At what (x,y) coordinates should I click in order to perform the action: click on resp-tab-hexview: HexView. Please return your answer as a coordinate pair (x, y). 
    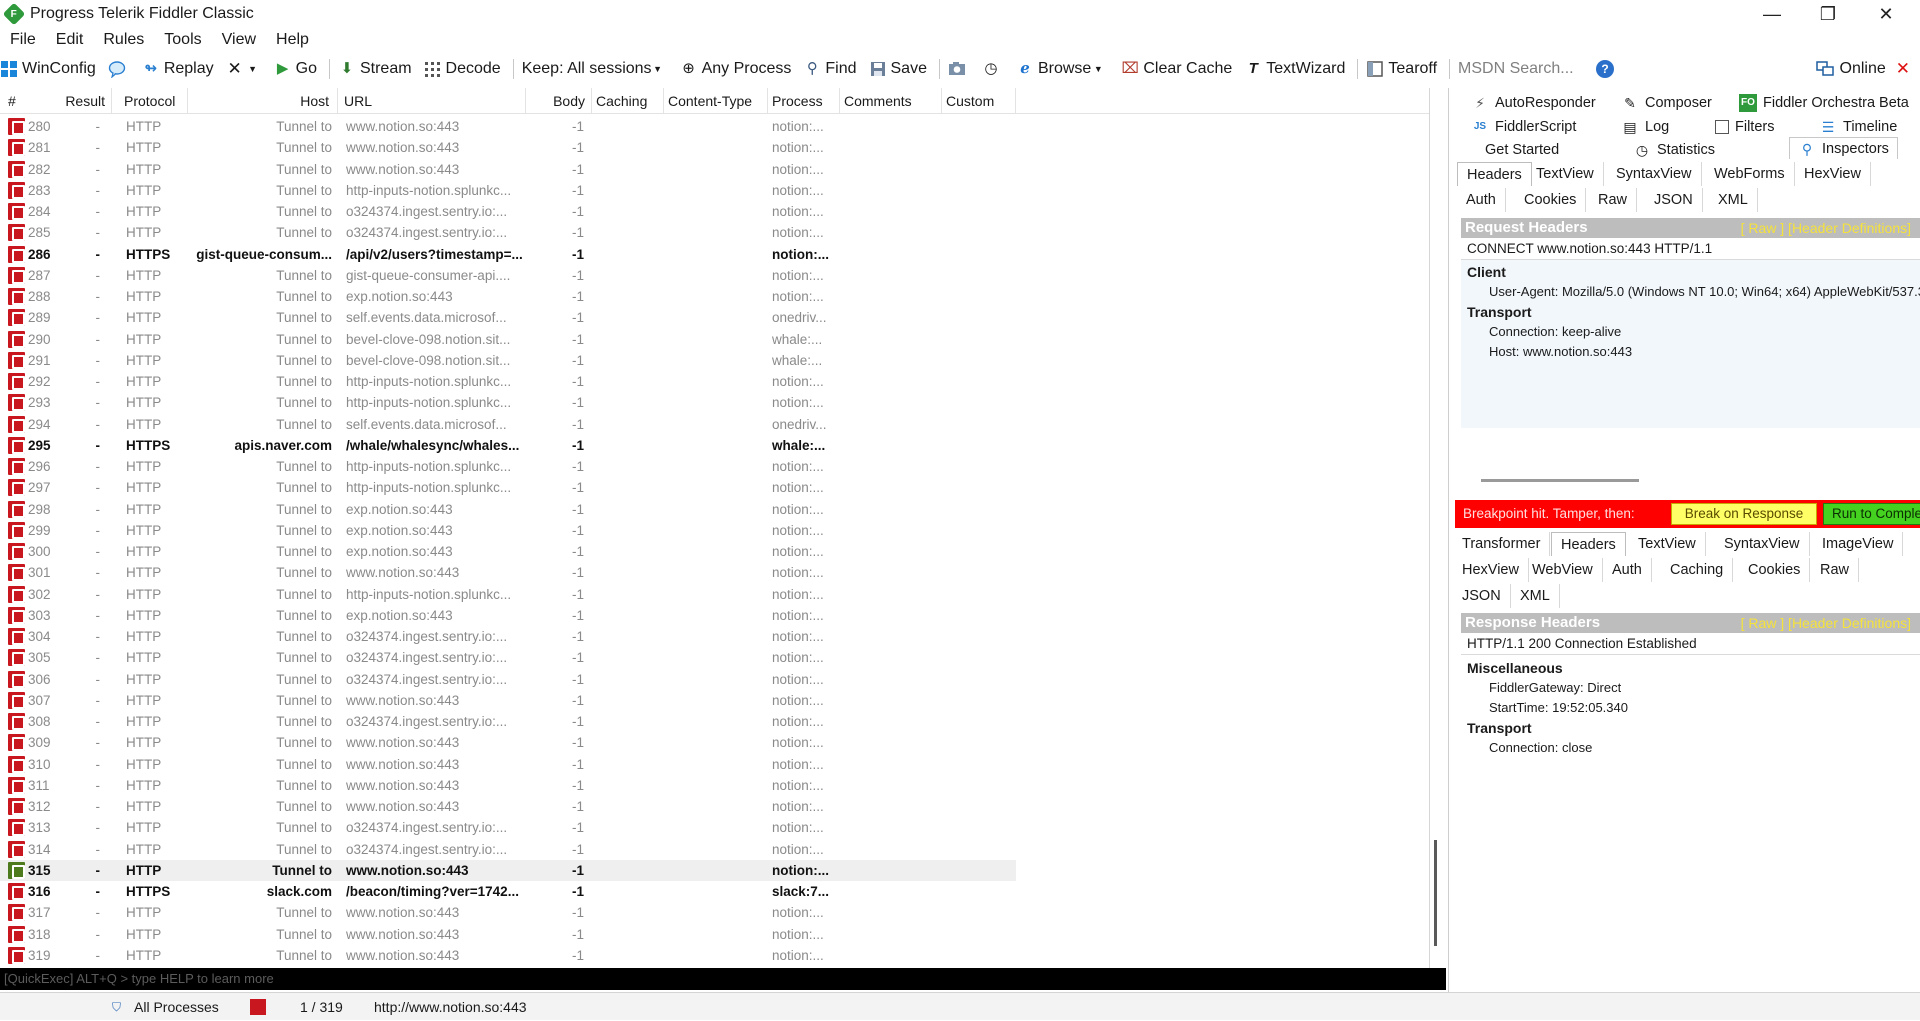
    Looking at the image, I should click on (1491, 570).